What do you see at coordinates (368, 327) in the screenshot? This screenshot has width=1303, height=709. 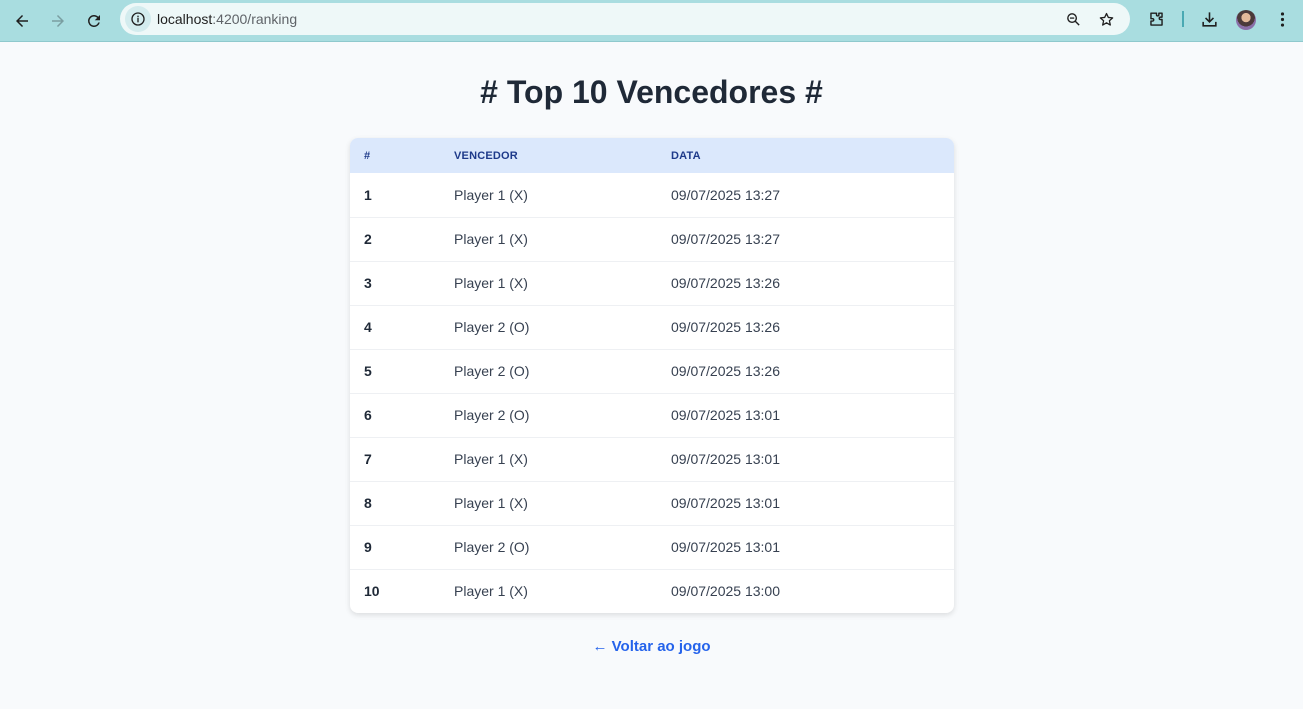 I see `rank-cell: 4` at bounding box center [368, 327].